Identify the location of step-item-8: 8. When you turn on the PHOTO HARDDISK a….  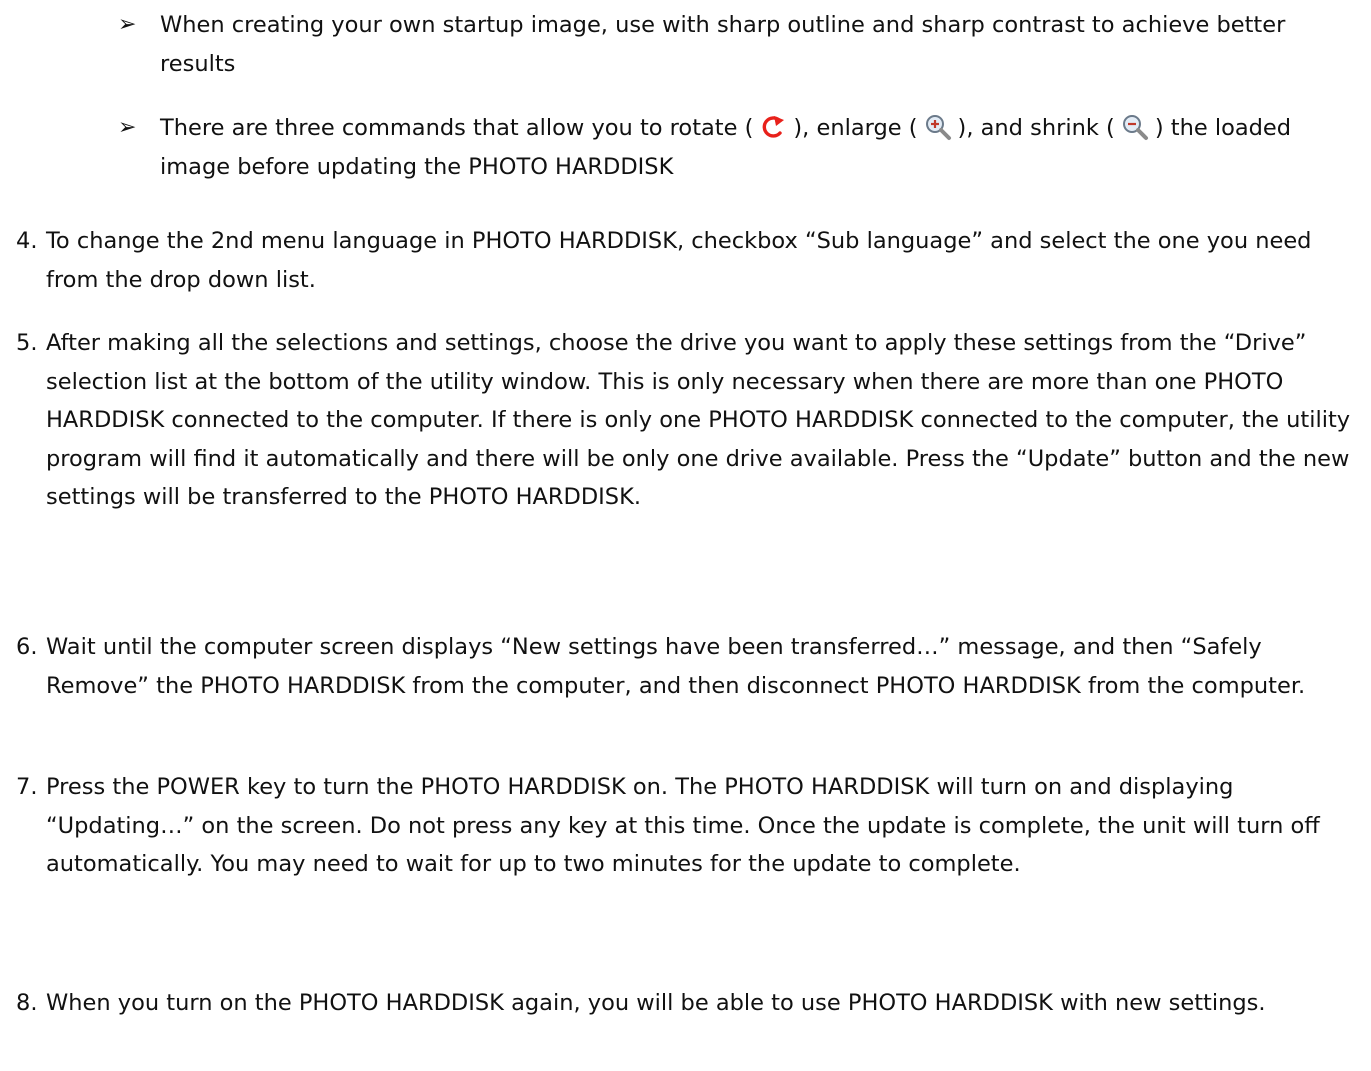
(688, 1003).